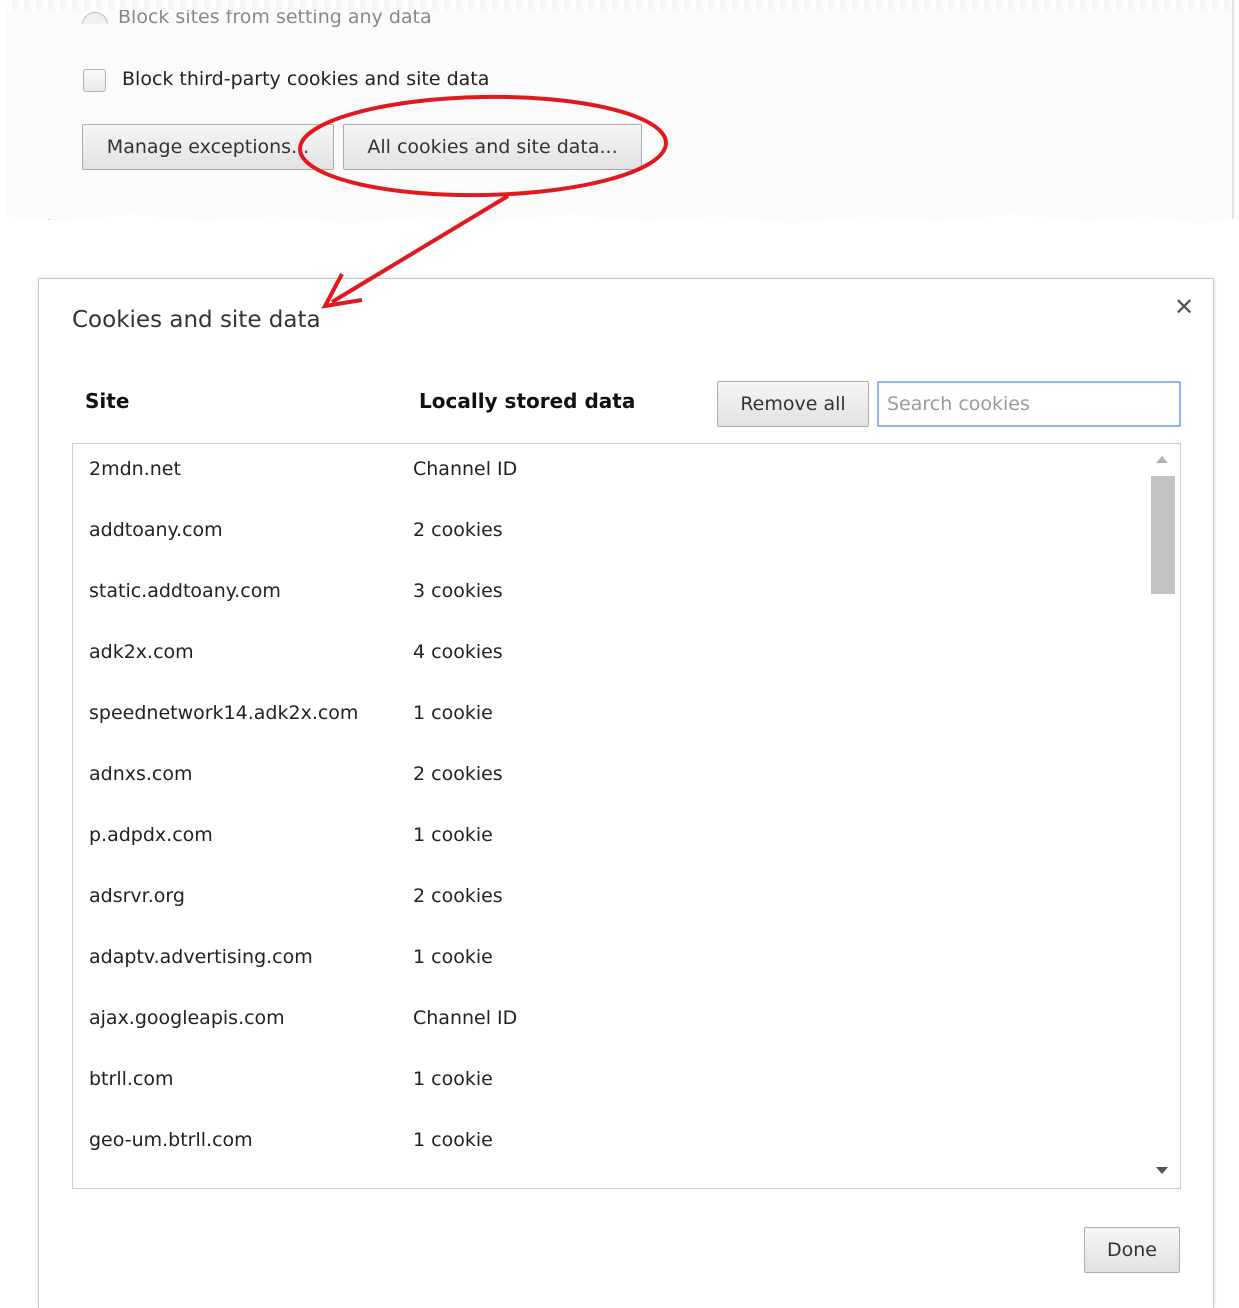  Describe the element at coordinates (224, 713) in the screenshot. I see `cookie-site: speednetwork14.adk2x.com` at that location.